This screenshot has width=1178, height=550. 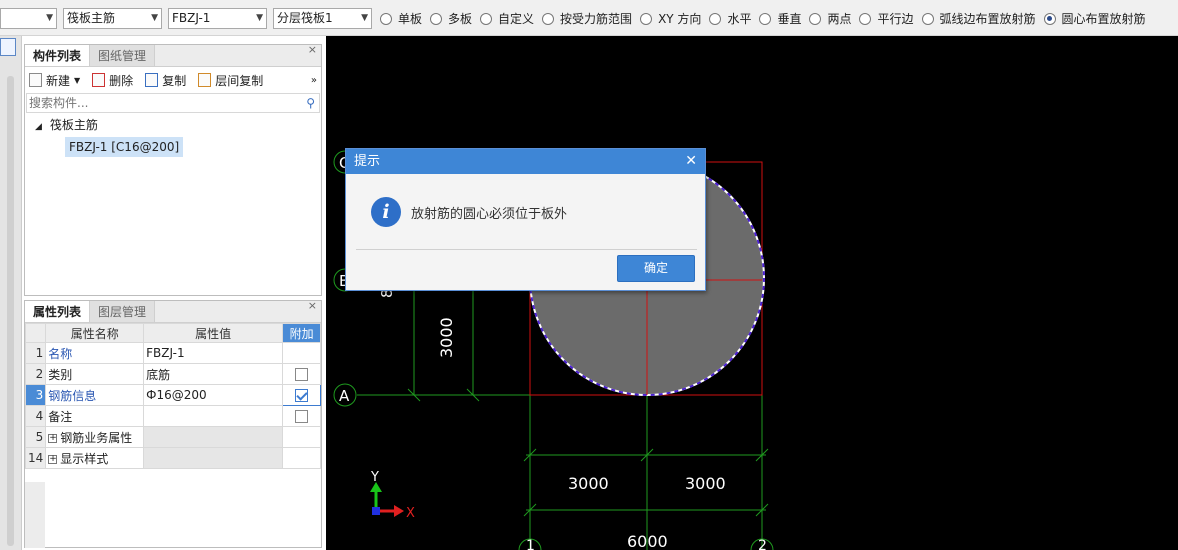 I want to click on tab-layer-management: 图层管理, so click(x=123, y=311).